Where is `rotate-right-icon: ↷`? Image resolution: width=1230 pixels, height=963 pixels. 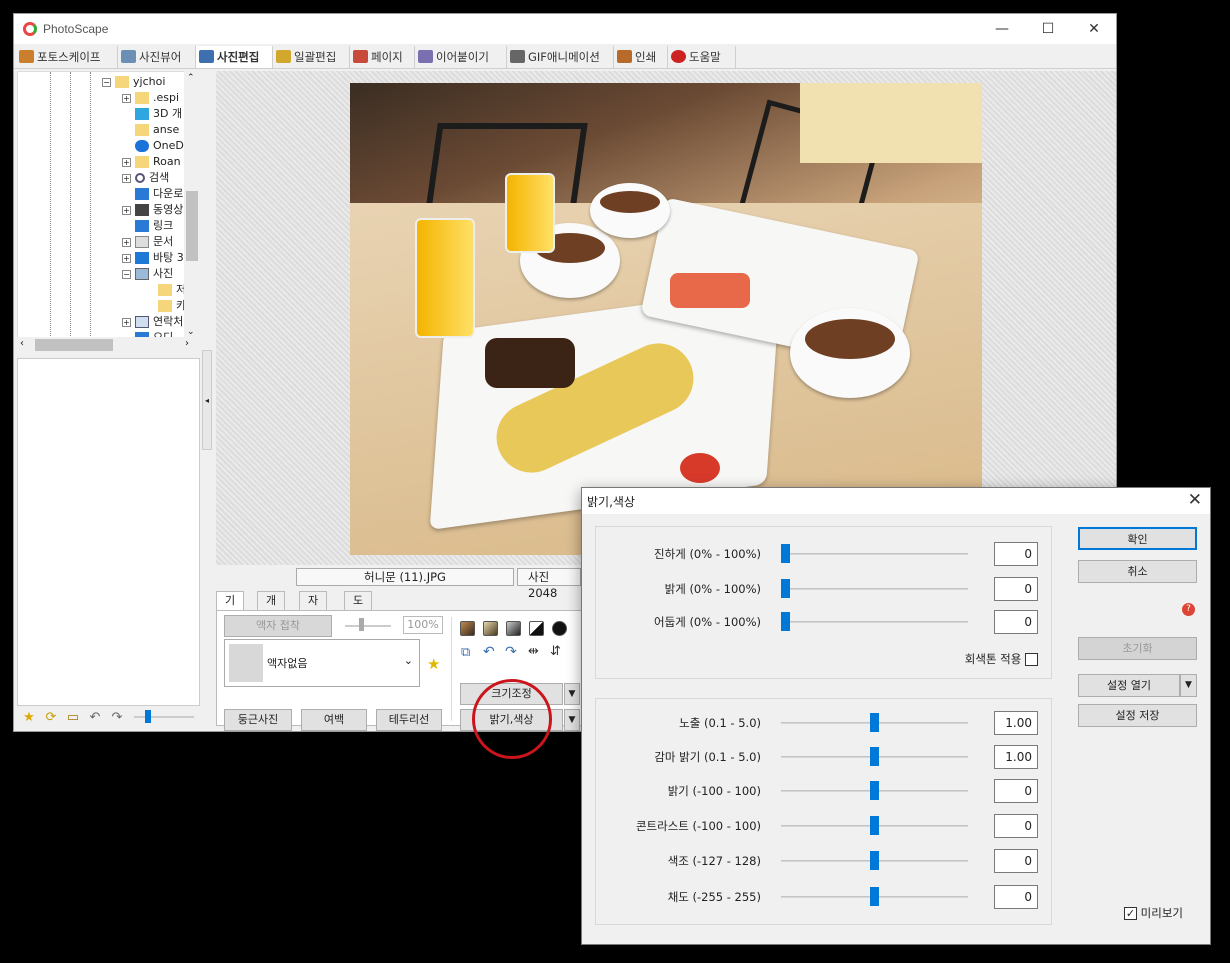 rotate-right-icon: ↷ is located at coordinates (511, 652).